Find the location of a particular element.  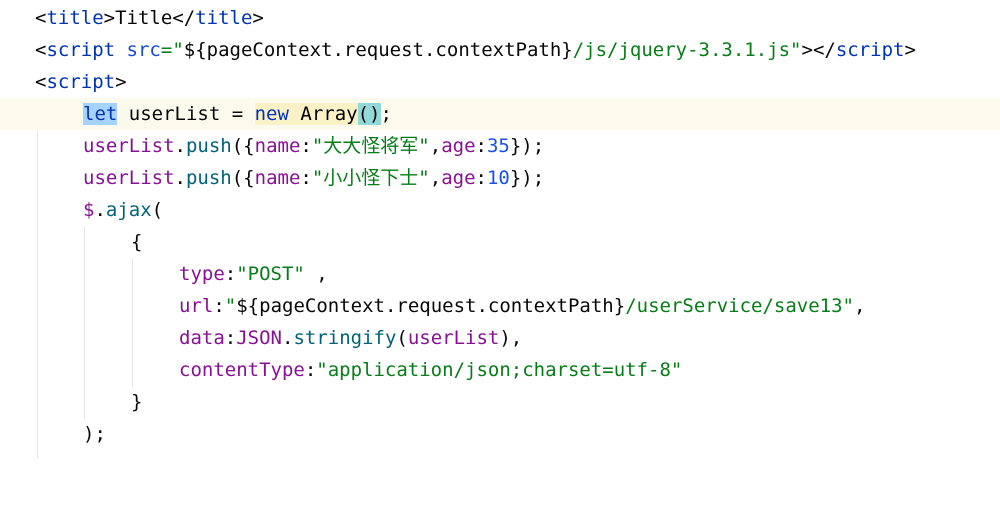

token: $ is located at coordinates (89, 210).